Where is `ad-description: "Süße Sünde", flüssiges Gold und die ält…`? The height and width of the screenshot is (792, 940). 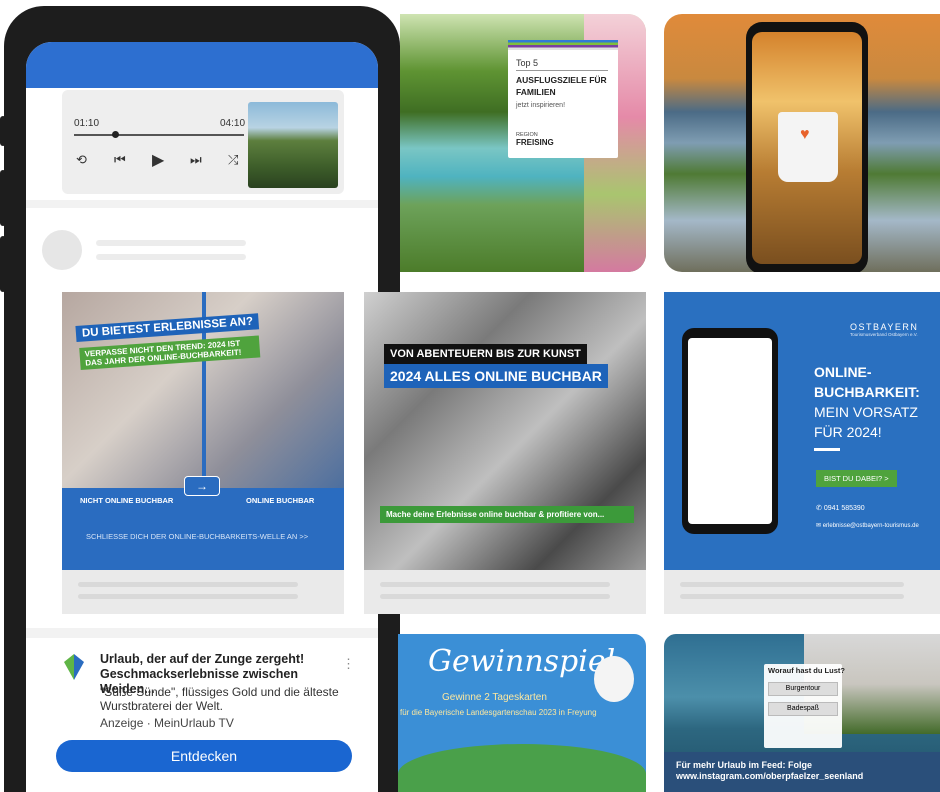 ad-description: "Süße Sünde", flüssiges Gold und die ält… is located at coordinates (219, 699).